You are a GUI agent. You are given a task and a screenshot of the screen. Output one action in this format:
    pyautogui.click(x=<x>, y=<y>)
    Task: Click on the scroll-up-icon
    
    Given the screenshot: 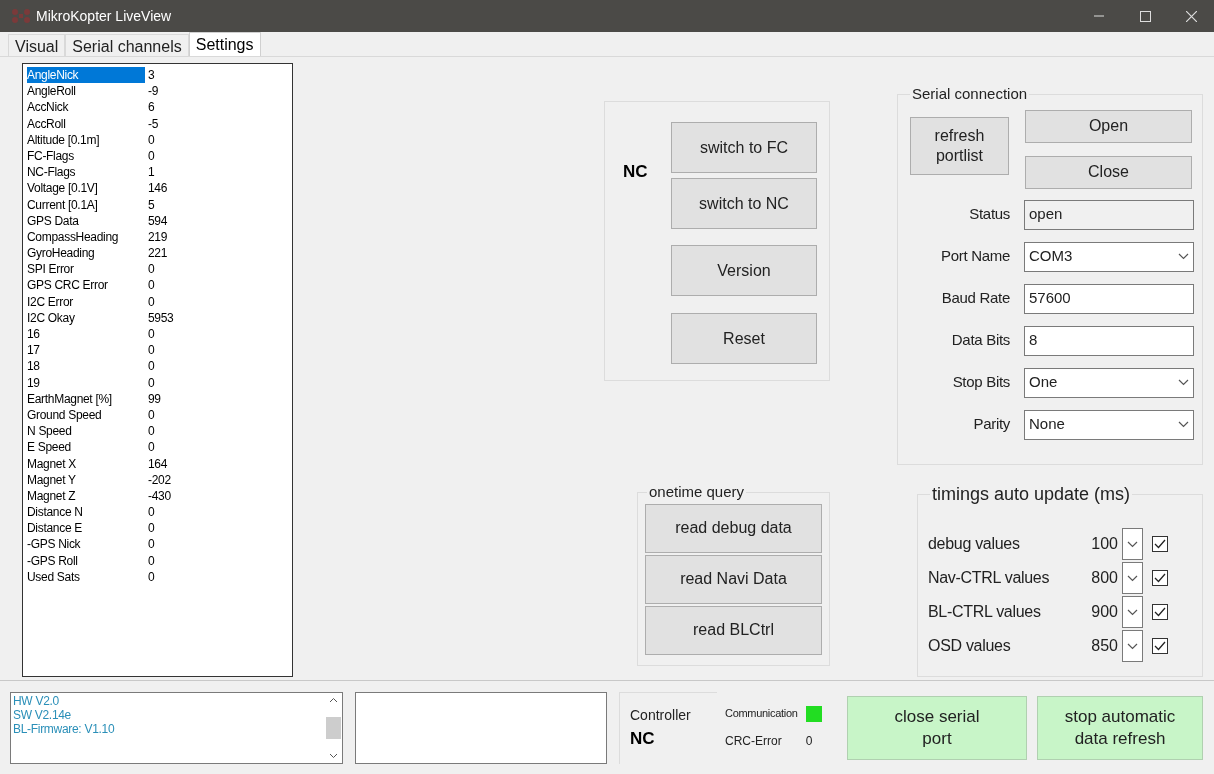 What is the action you would take?
    pyautogui.click(x=333, y=699)
    